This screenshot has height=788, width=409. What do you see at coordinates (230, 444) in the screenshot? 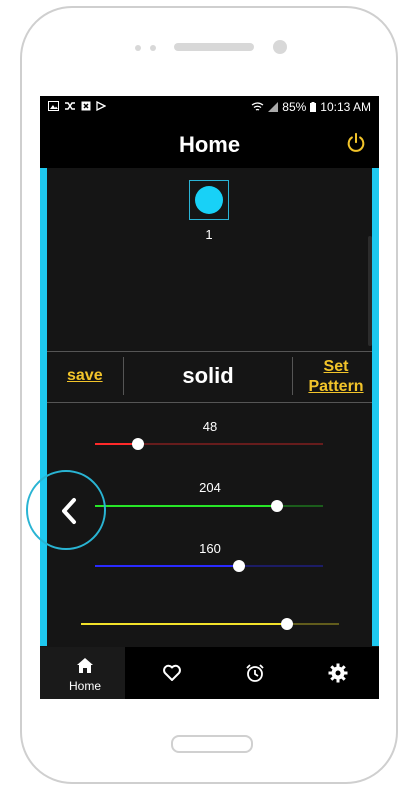
I see `red-slider-rest` at bounding box center [230, 444].